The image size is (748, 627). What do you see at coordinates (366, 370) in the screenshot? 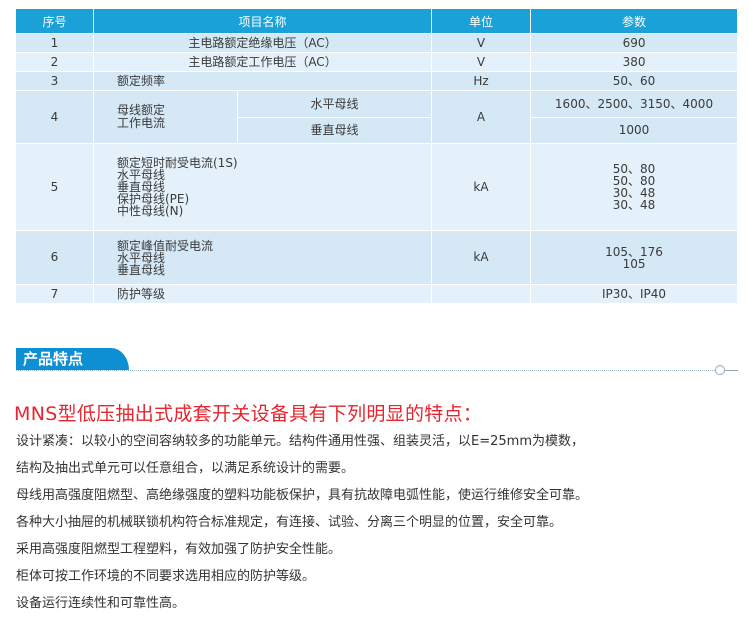
I see `section-divider` at bounding box center [366, 370].